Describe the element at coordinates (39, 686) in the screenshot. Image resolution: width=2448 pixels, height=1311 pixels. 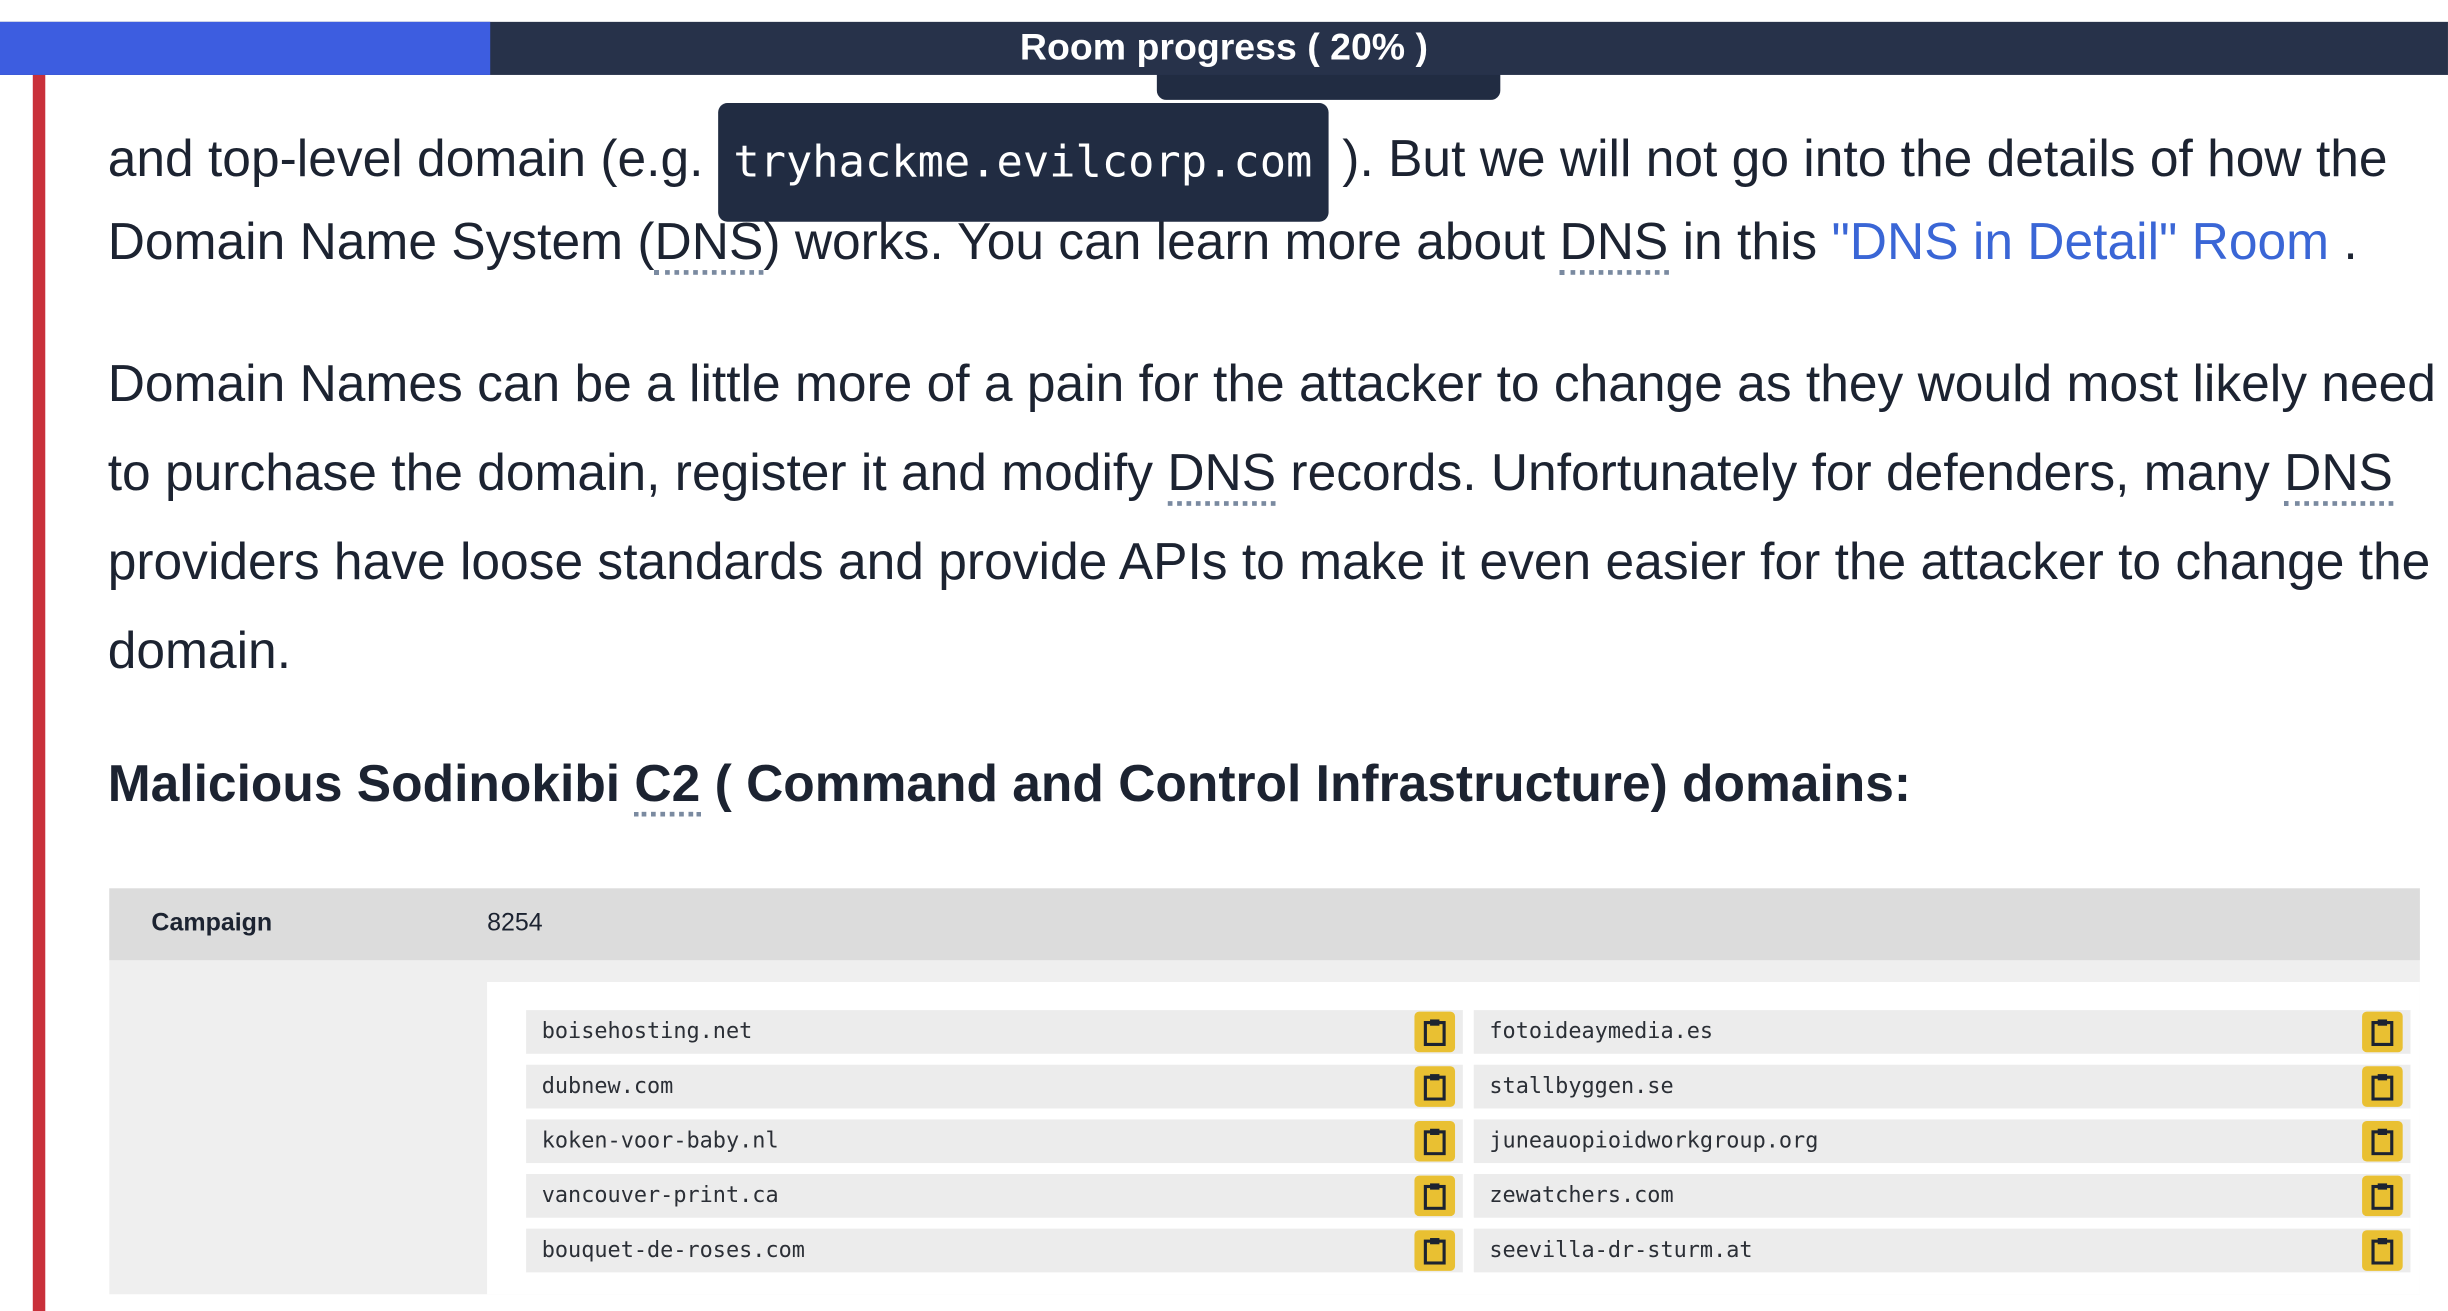
I see `left-accent-rule` at that location.